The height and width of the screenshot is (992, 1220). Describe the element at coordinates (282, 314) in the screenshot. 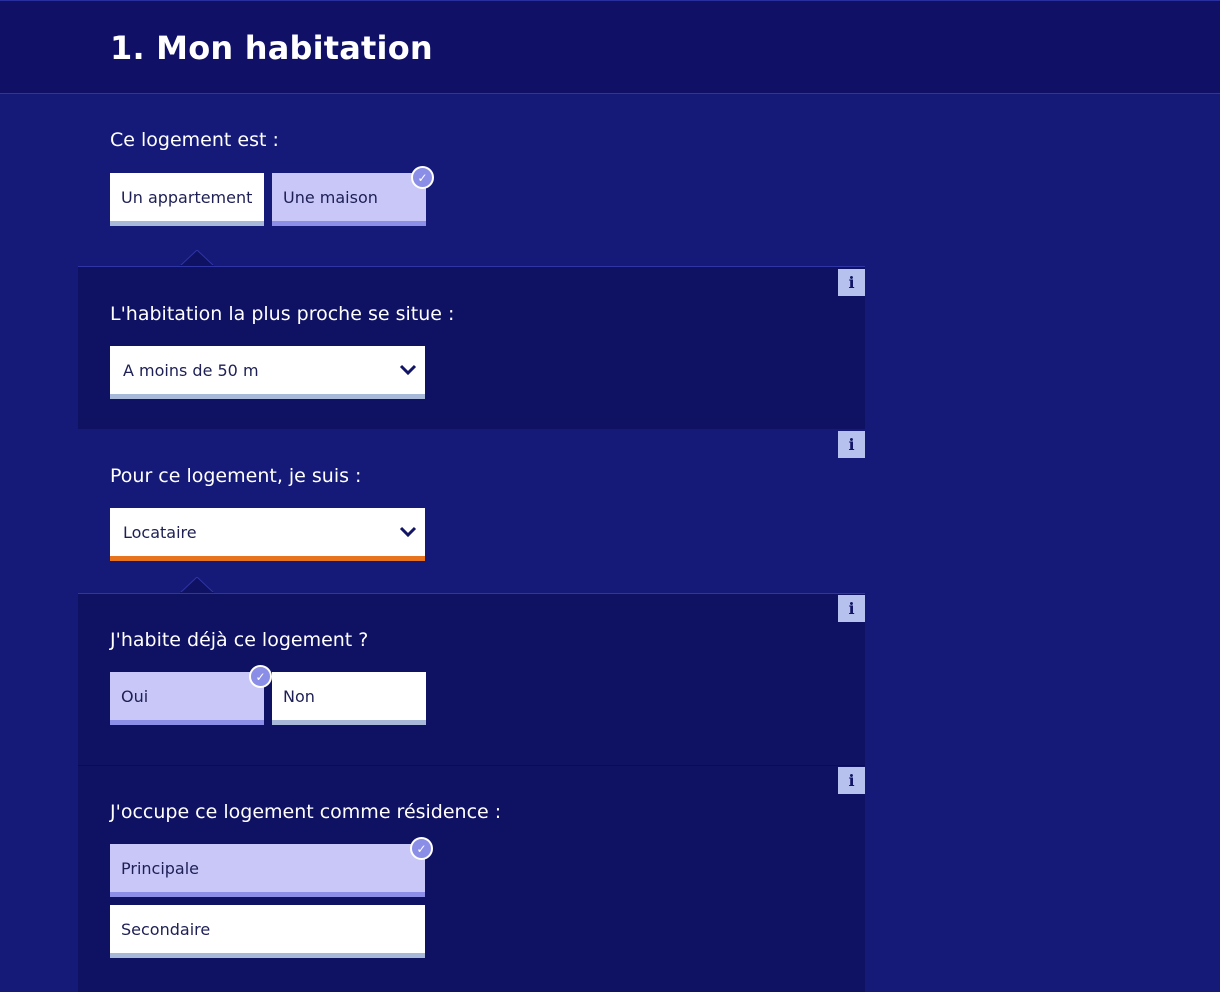

I see `nearest-house-label: L'habitation la plus proche se situe :` at that location.